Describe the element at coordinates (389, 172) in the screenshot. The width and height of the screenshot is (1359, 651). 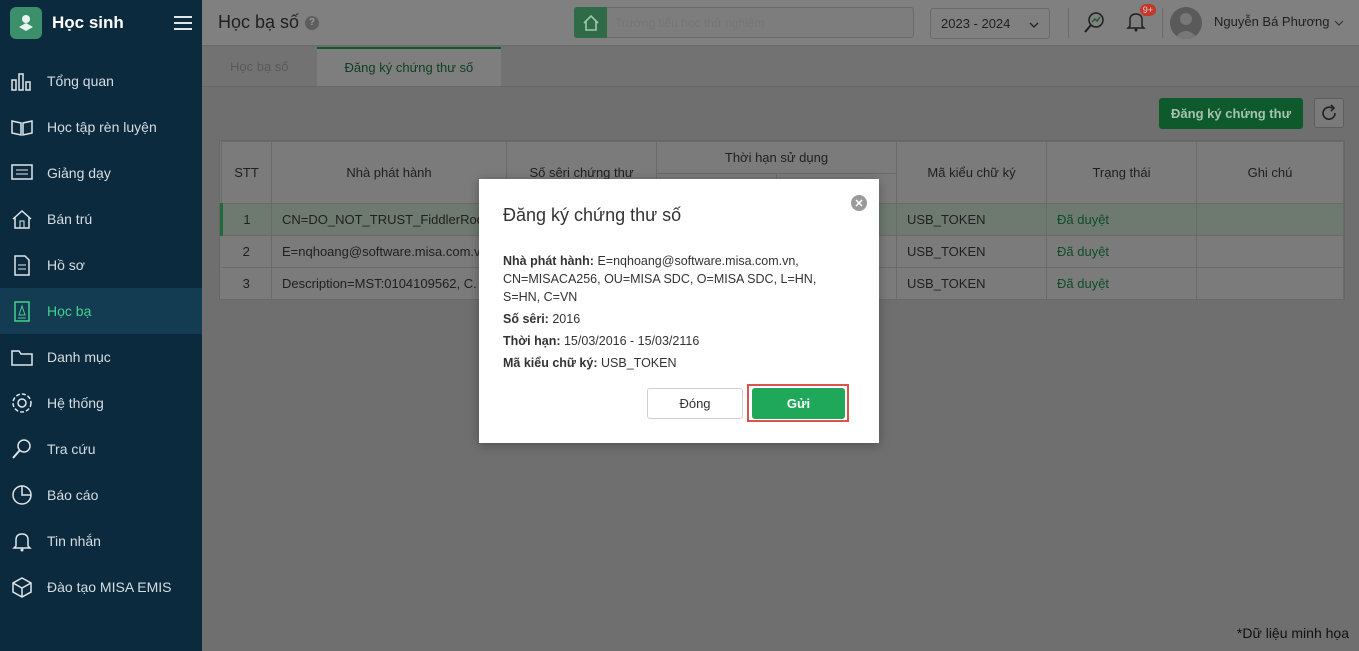
I see `column-header-issuer: Nhà phát hành` at that location.